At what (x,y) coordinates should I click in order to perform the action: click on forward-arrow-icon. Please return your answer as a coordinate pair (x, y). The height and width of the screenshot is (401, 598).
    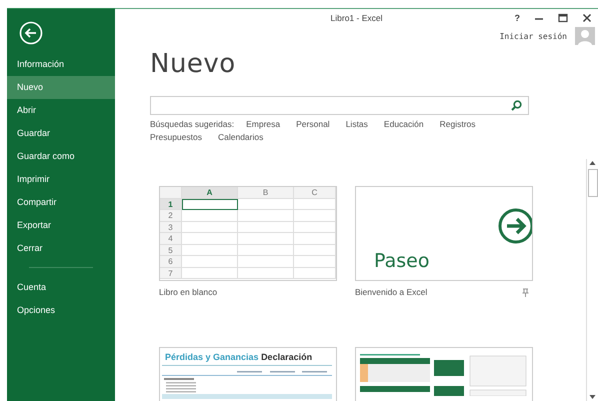
    Looking at the image, I should click on (514, 226).